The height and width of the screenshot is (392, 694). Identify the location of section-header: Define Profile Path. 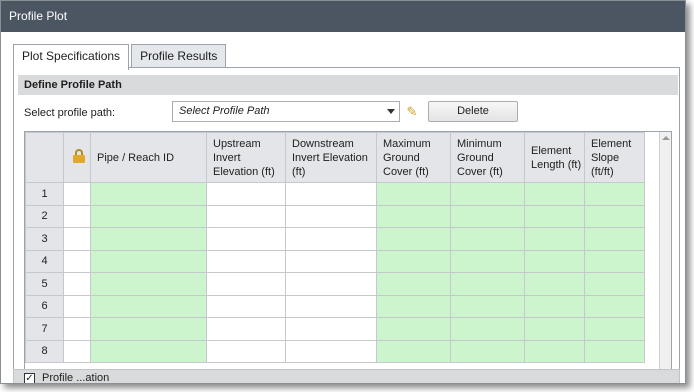
(348, 85).